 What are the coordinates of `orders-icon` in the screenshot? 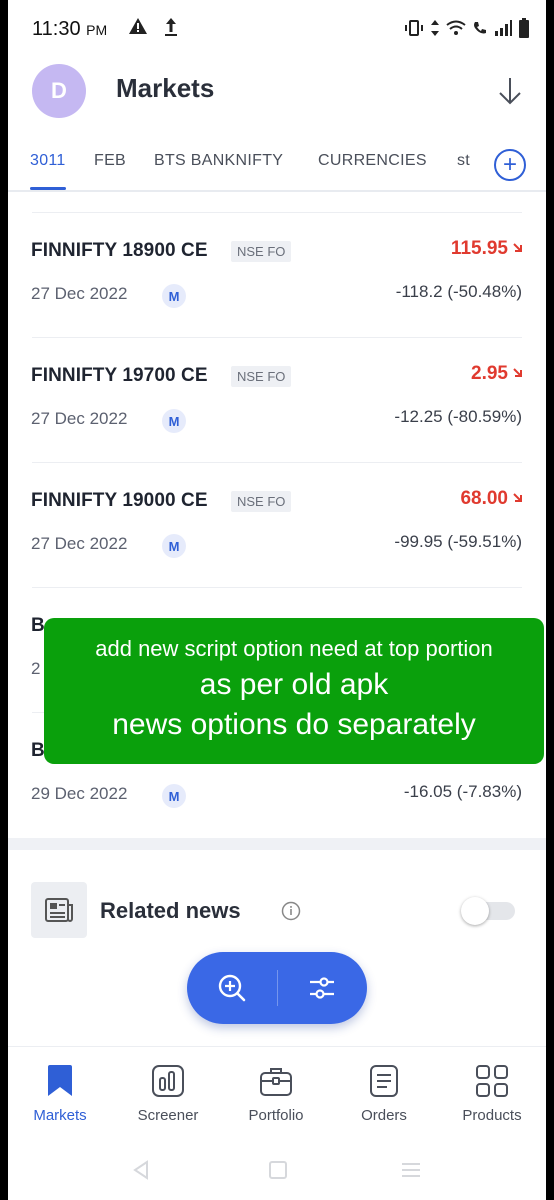 It's located at (384, 1081).